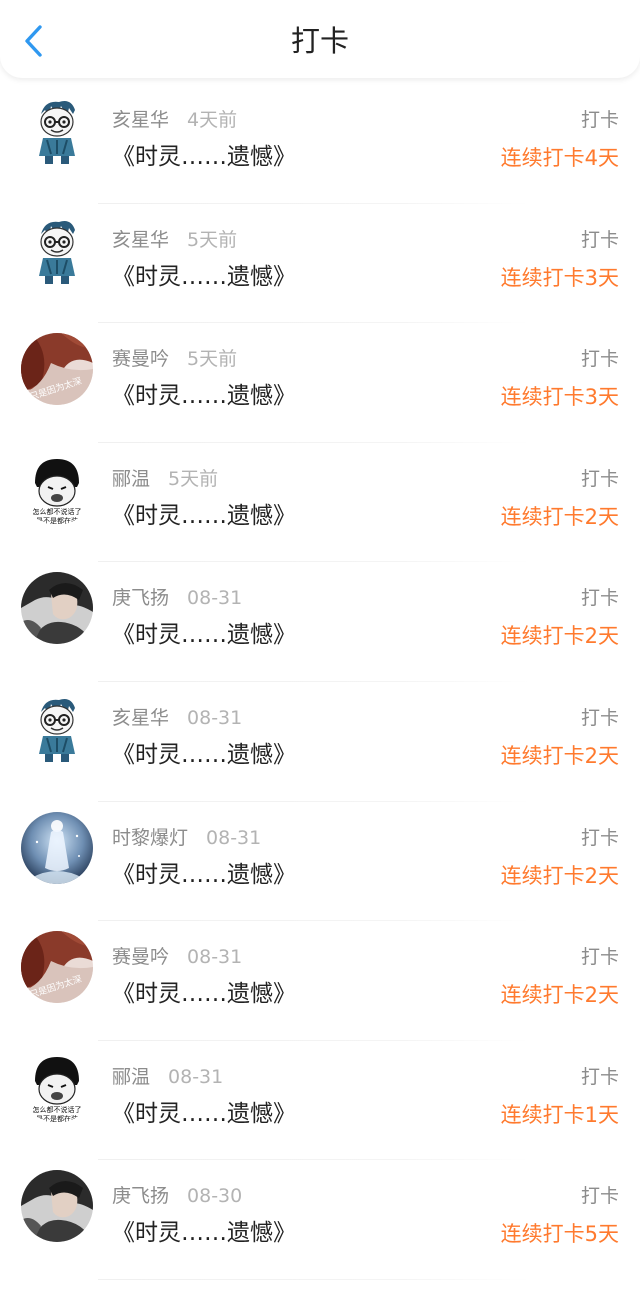  What do you see at coordinates (559, 1234) in the screenshot?
I see `streak-label: 连续打卡5天` at bounding box center [559, 1234].